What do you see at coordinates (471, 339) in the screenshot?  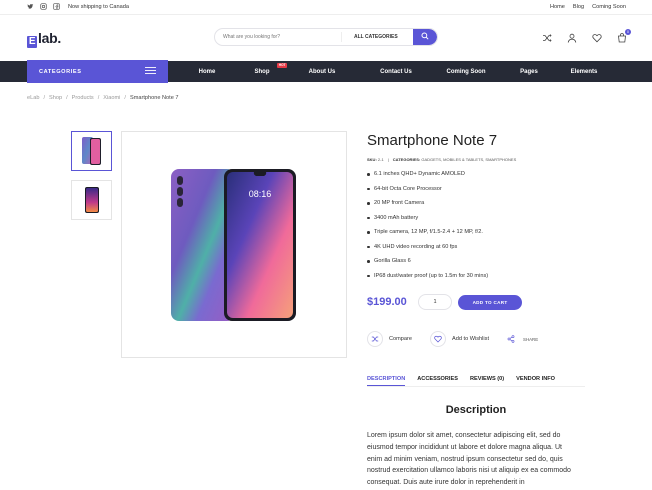 I see `wishlist-label: Add to Wishlist` at bounding box center [471, 339].